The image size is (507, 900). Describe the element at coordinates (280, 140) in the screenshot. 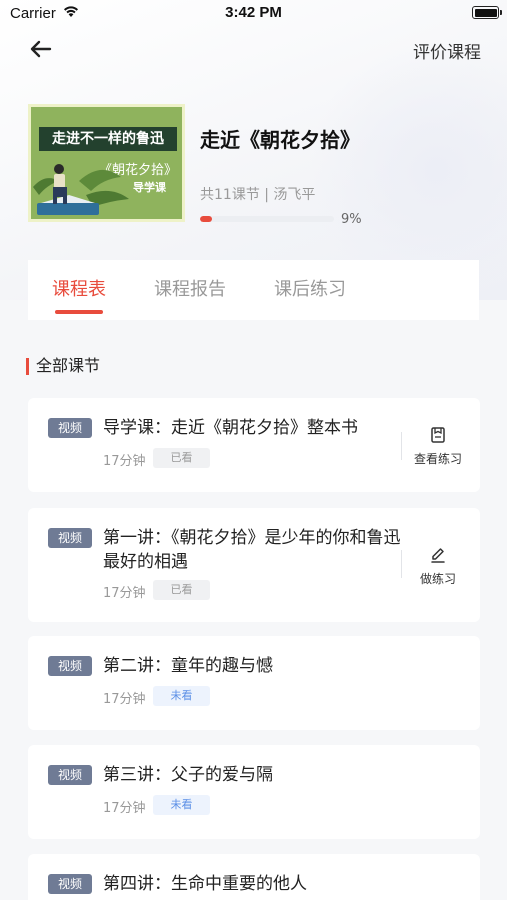

I see `course-title: 走近《朝花夕拾》` at that location.